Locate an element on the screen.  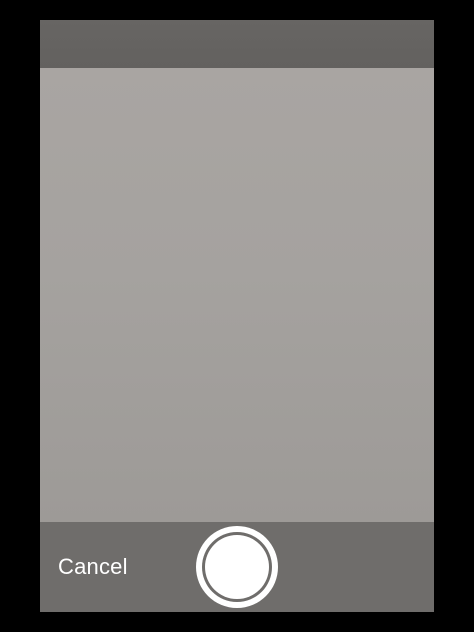
shutter-button is located at coordinates (237, 567).